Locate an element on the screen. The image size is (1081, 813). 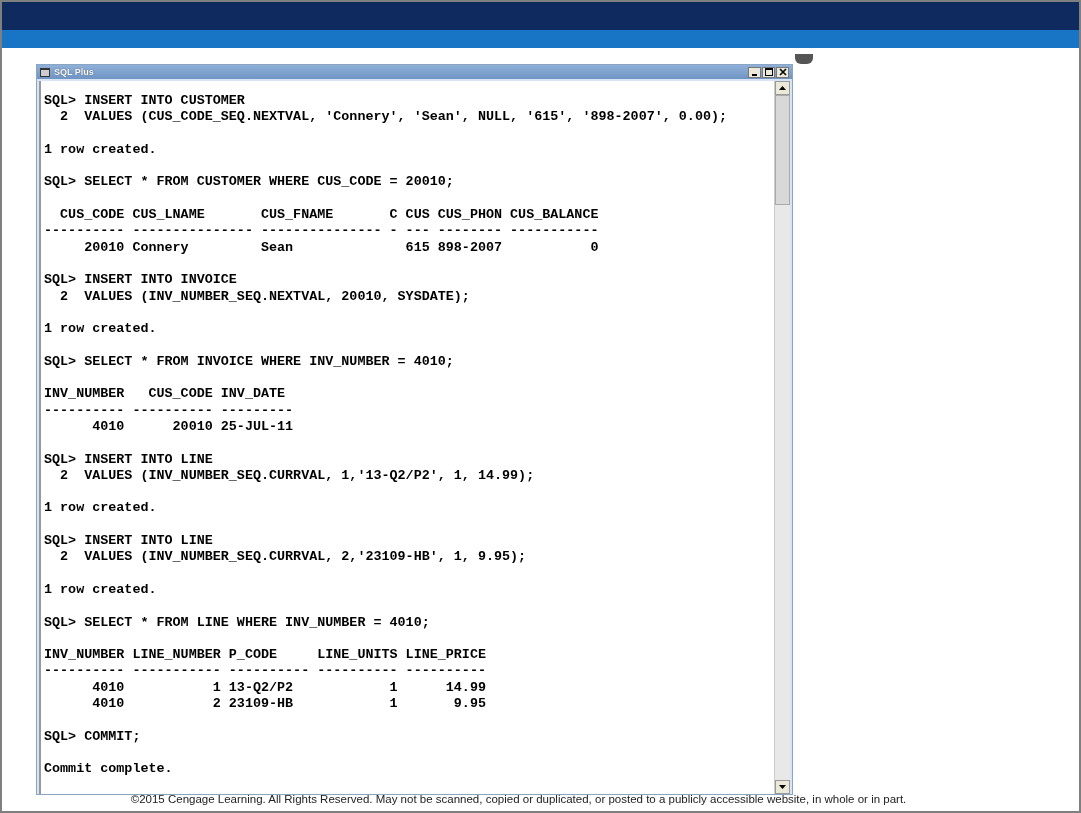
console-line: ---------- ----------- ---------- ---------- ---------- is located at coordinates (265, 671).